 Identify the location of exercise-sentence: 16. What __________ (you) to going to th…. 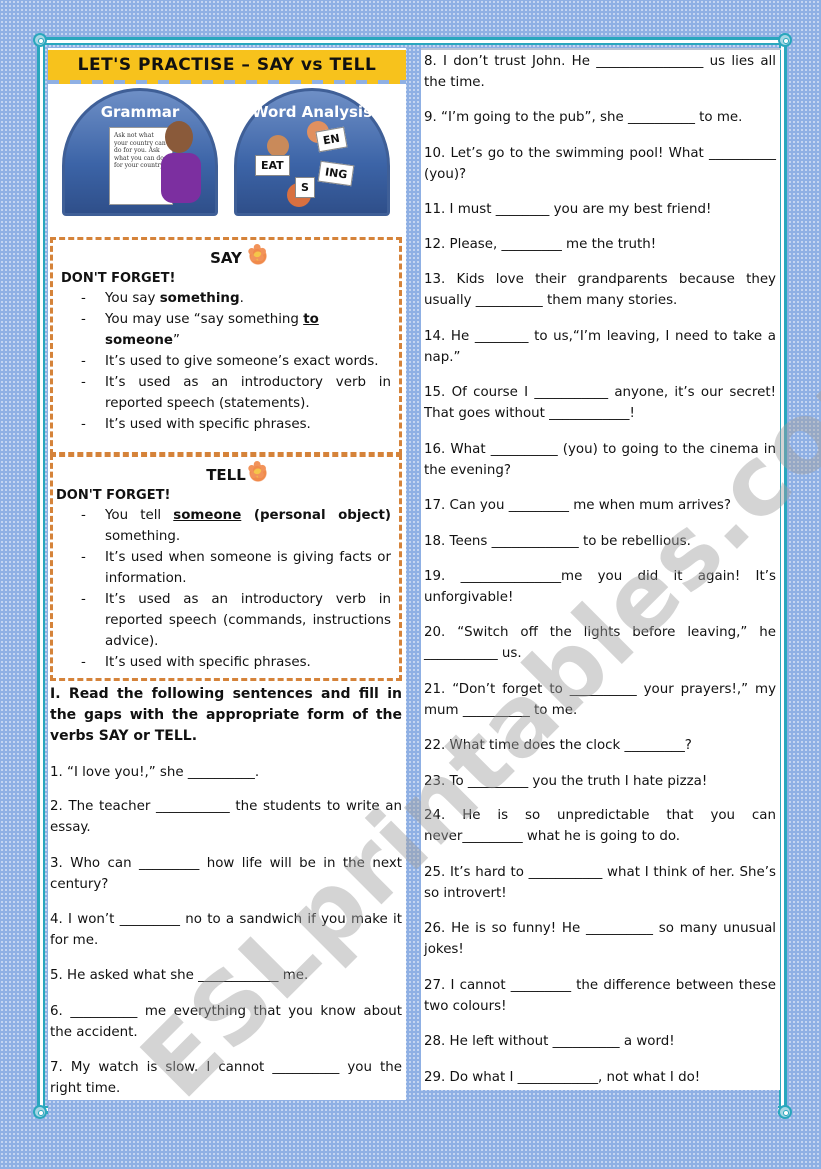
(600, 460).